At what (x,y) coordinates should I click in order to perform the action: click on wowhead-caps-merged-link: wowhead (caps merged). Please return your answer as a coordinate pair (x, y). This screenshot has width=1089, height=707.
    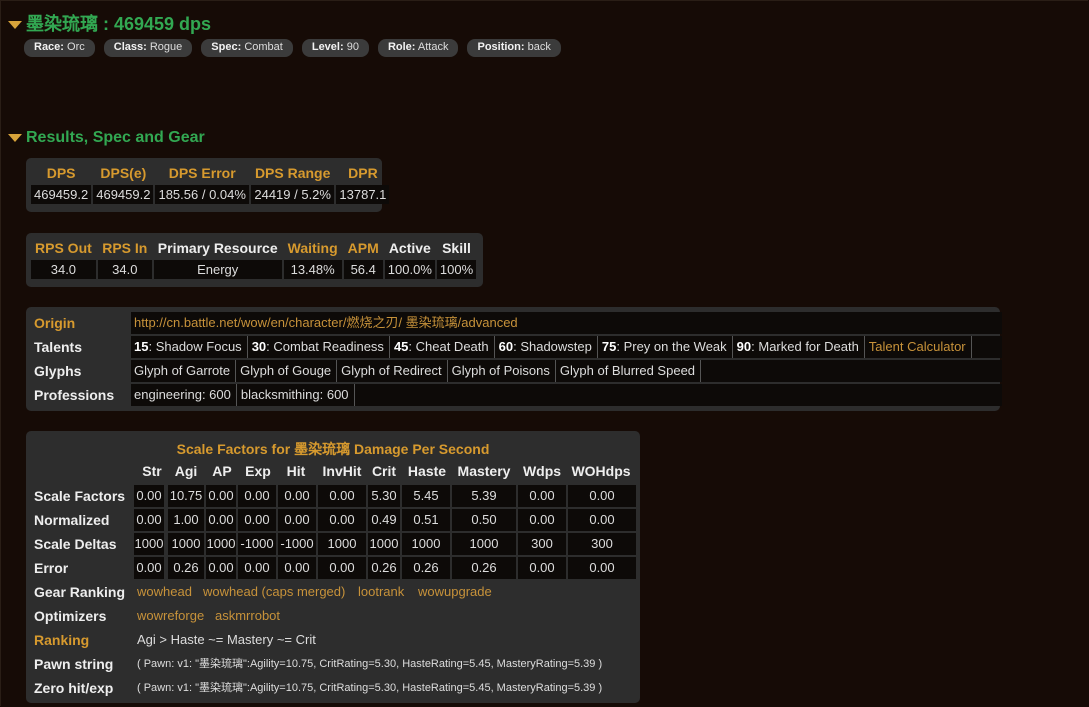
    Looking at the image, I should click on (274, 592).